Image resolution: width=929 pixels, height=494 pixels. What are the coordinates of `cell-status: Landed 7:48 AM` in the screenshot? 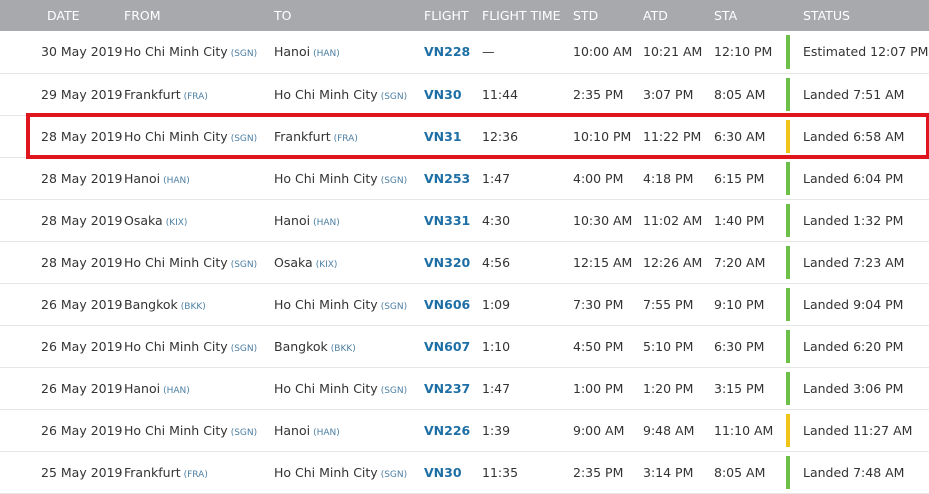 It's located at (866, 472).